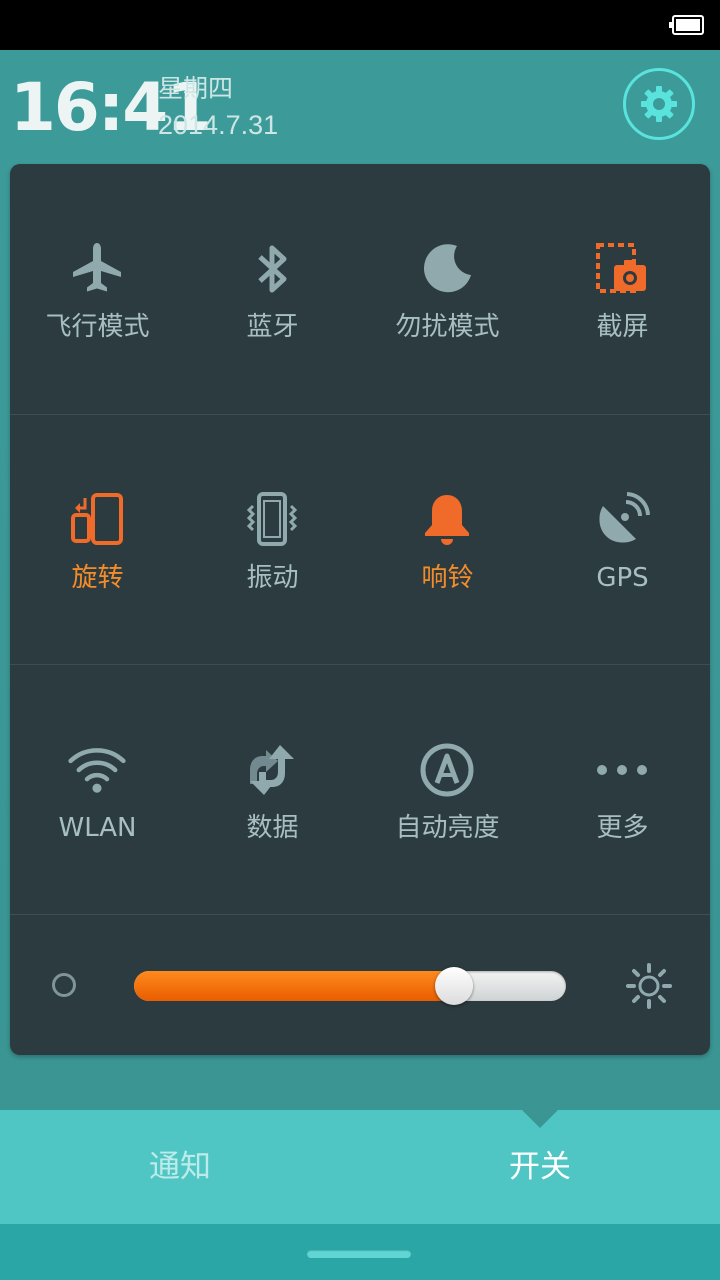  I want to click on toggle-label: 勿扰模式, so click(447, 327).